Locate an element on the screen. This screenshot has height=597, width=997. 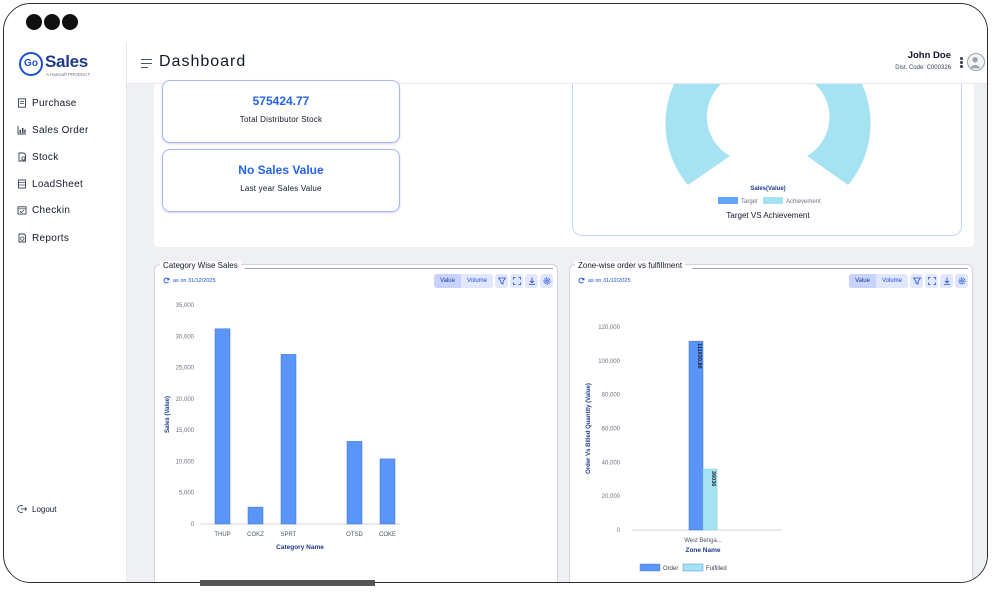
x-tick-label: OTSD is located at coordinates (354, 535).